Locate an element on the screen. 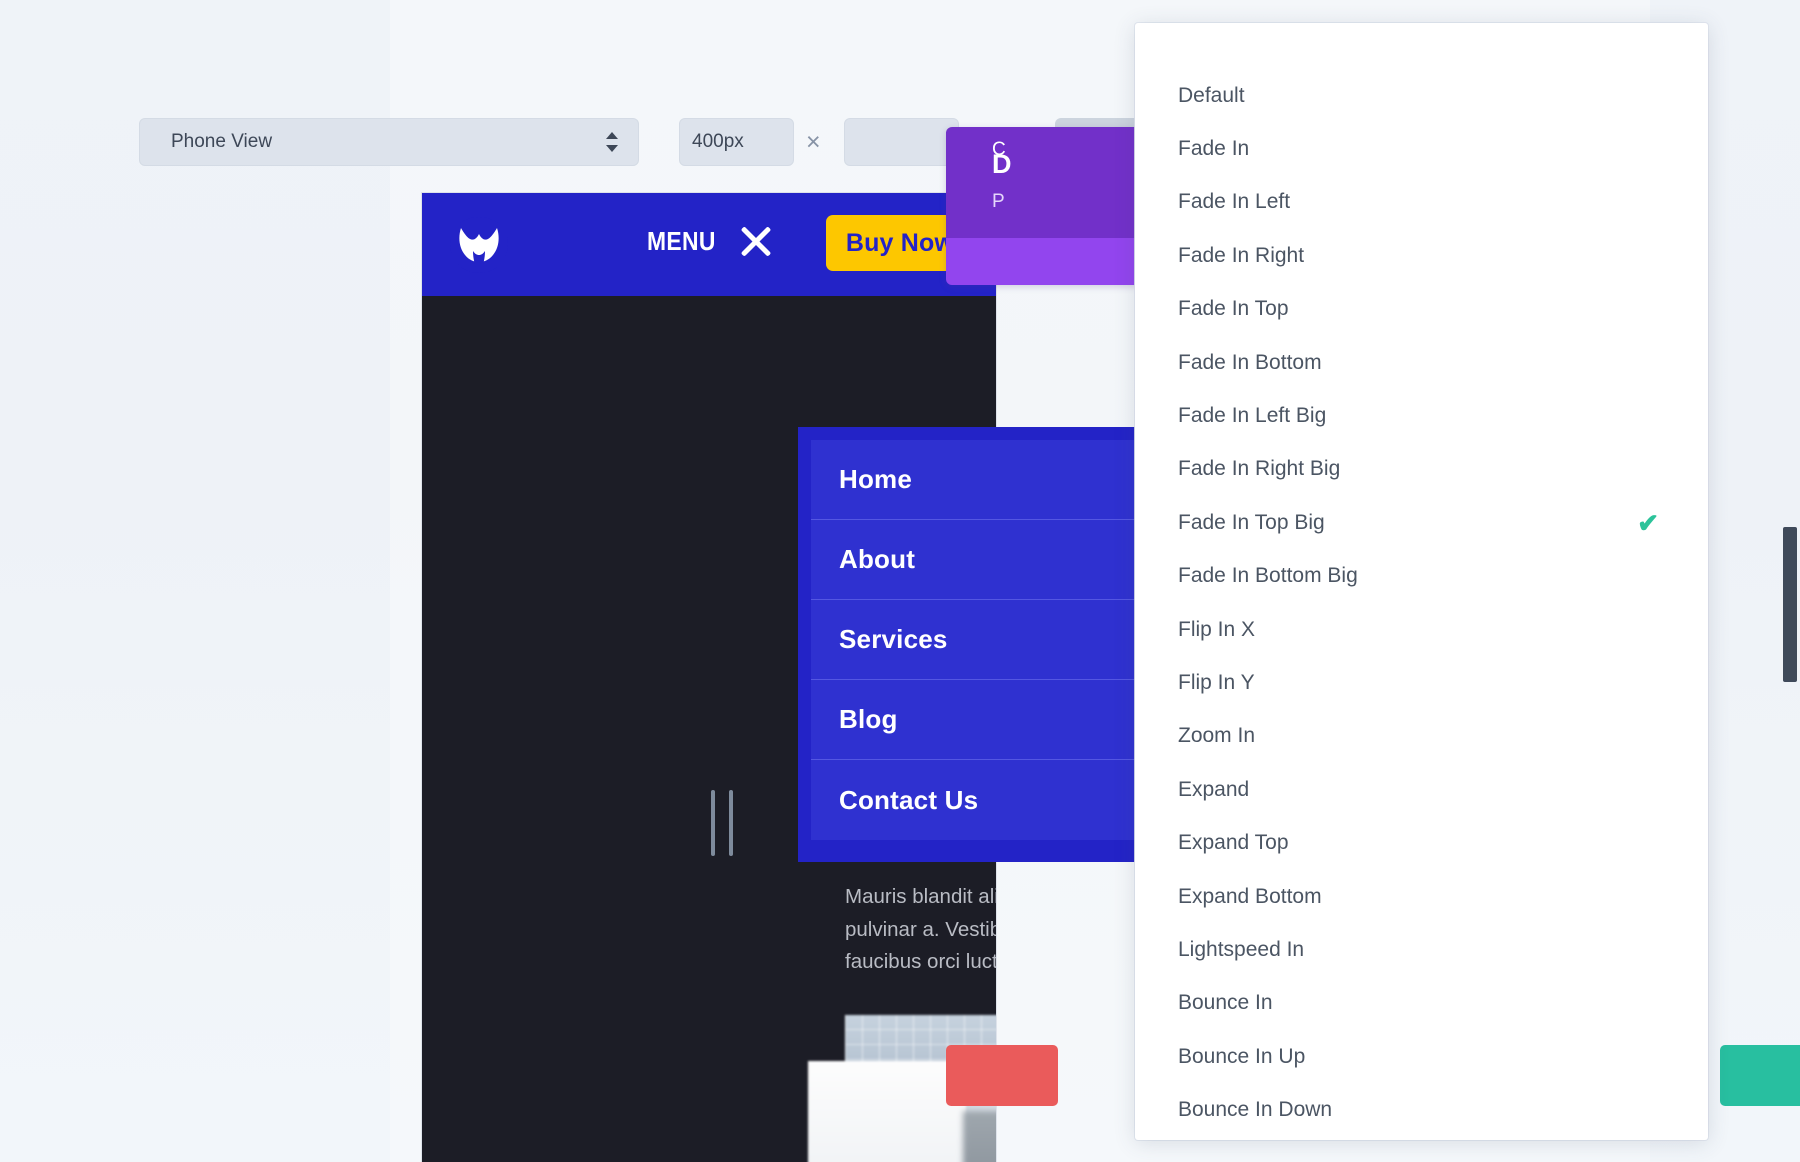 This screenshot has width=1800, height=1162. menu-toggle-button: MENU is located at coordinates (710, 241).